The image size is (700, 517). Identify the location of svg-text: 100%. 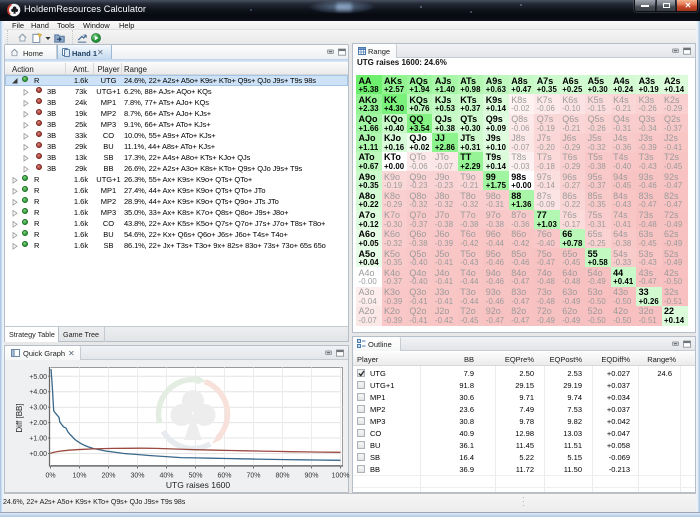
(341, 476).